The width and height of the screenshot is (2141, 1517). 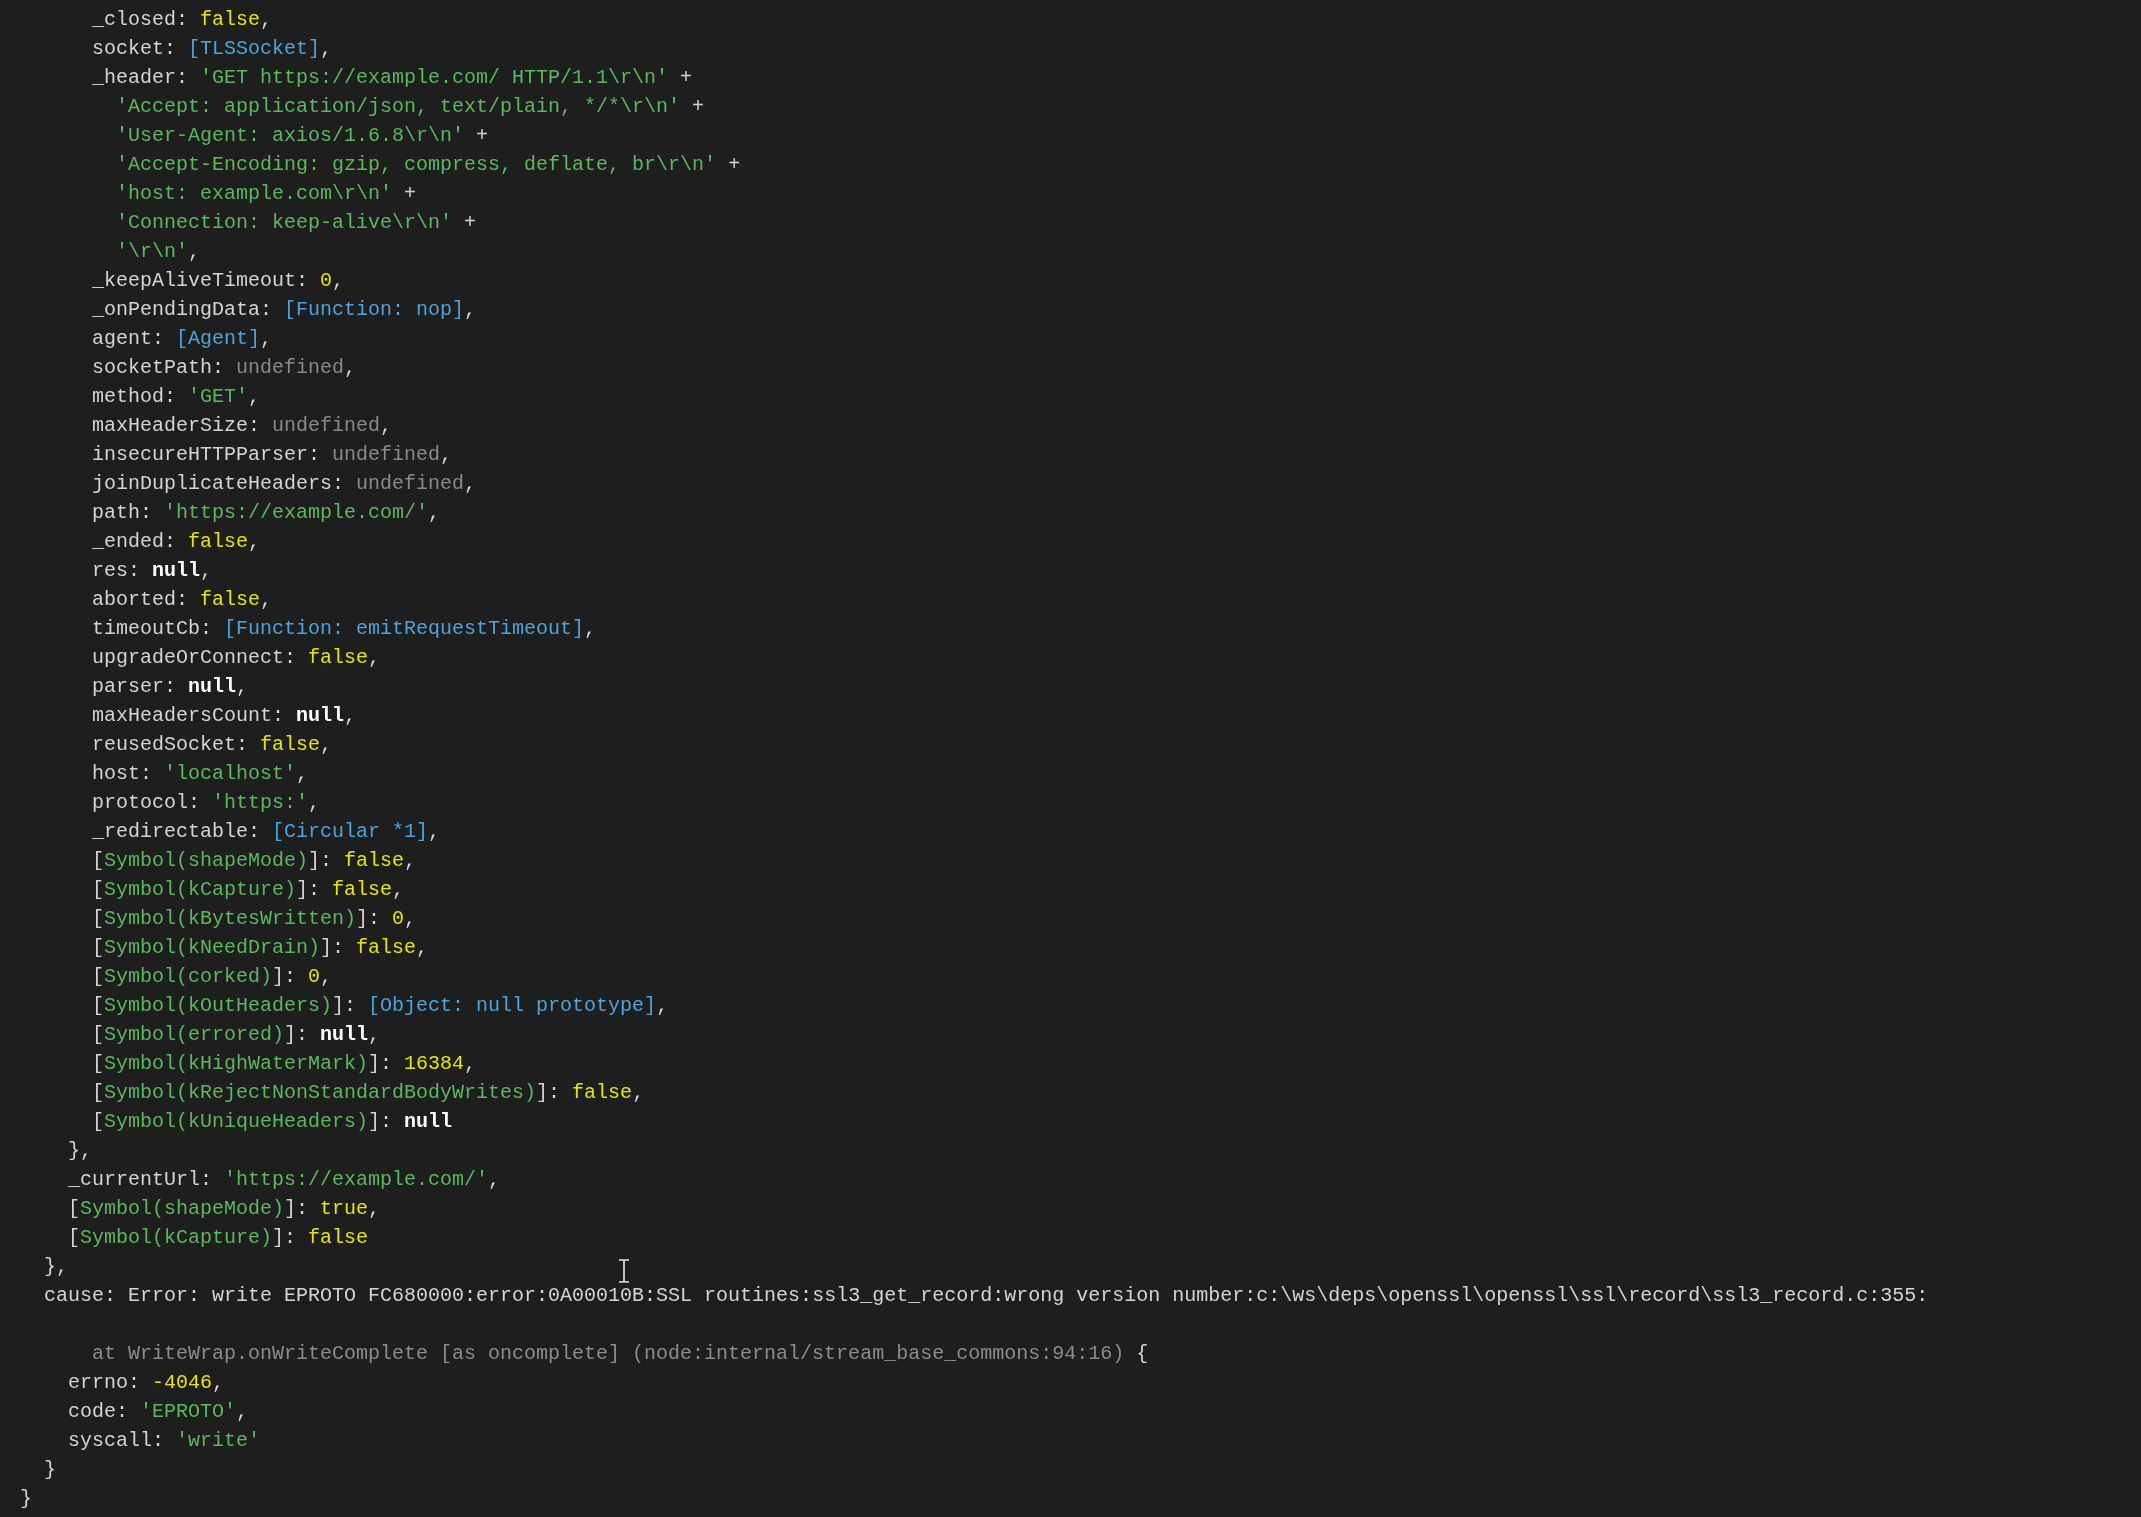 What do you see at coordinates (236, 1034) in the screenshot?
I see `code-line: [Symbol(errored)]: null,` at bounding box center [236, 1034].